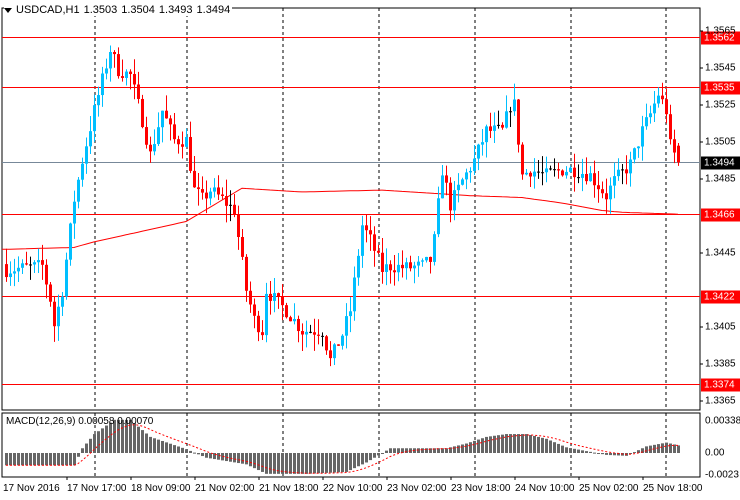 Image resolution: width=740 pixels, height=500 pixels. Describe the element at coordinates (481, 488) in the screenshot. I see `time-axis-label: 23 Nov 18:00` at that location.